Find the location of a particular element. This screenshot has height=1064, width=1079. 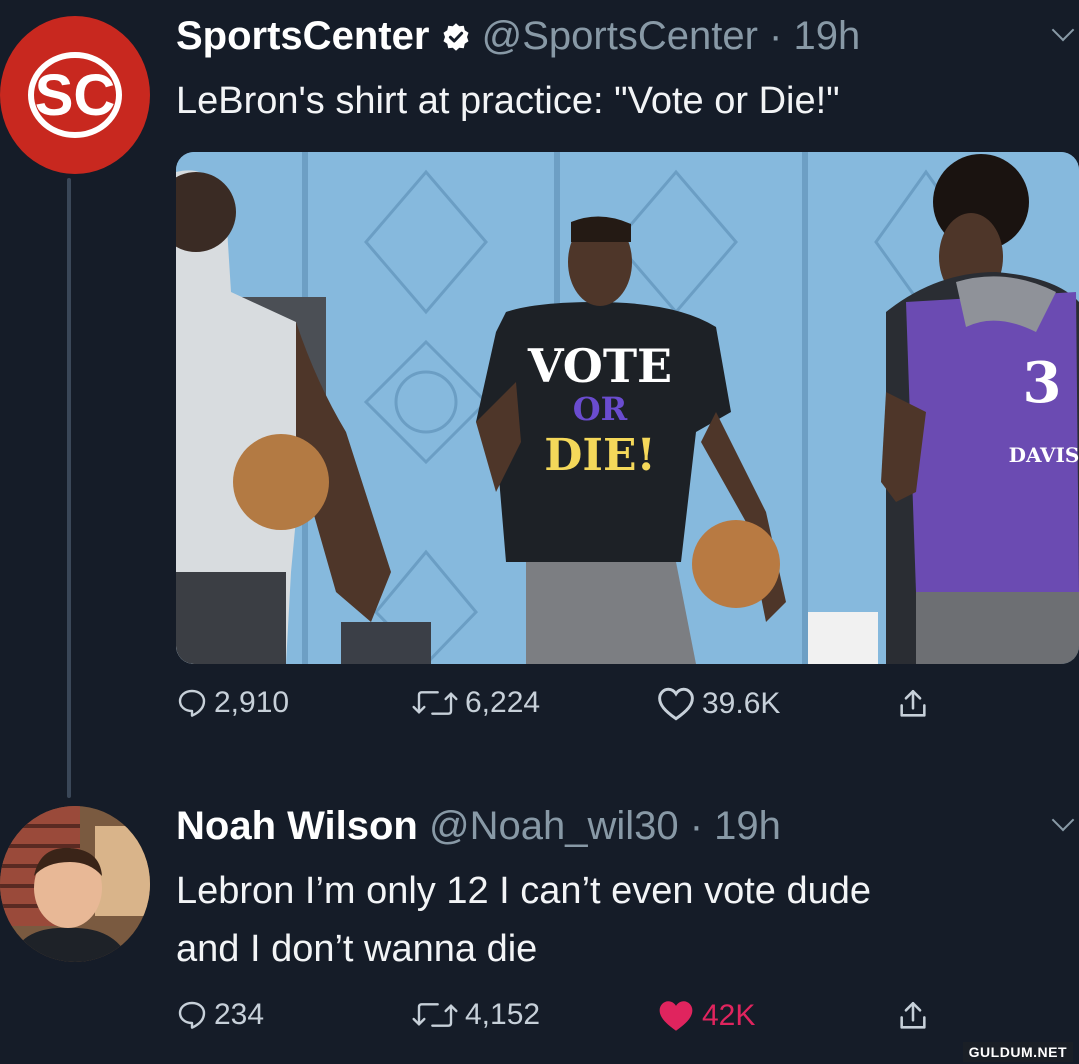

reply-author-line: Noah Wilson @Noah_wil30 · 19h is located at coordinates (478, 826).